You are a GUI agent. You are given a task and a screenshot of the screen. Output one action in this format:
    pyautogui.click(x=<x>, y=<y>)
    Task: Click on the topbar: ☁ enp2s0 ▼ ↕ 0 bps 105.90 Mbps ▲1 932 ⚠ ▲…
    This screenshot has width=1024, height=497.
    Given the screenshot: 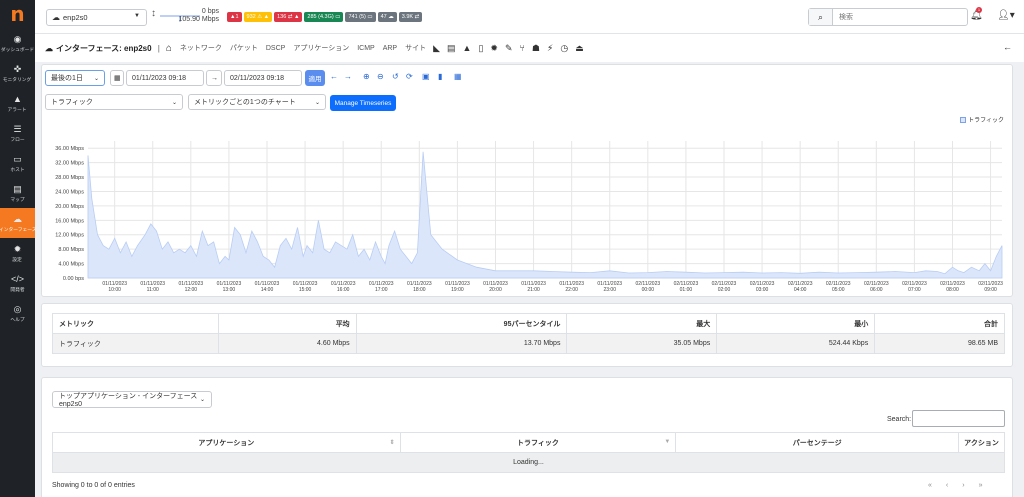 What is the action you would take?
    pyautogui.click(x=529, y=17)
    